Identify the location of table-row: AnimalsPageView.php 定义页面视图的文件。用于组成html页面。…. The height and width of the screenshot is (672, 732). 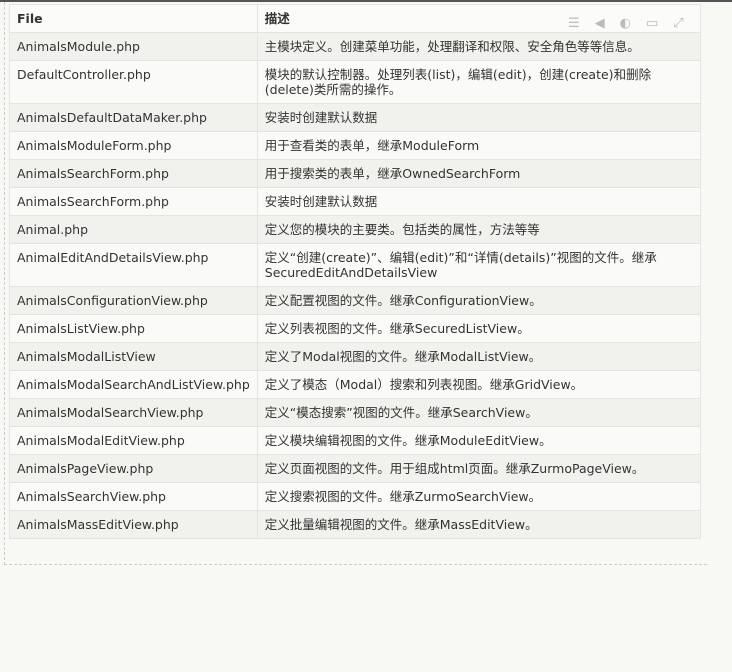
(355, 468).